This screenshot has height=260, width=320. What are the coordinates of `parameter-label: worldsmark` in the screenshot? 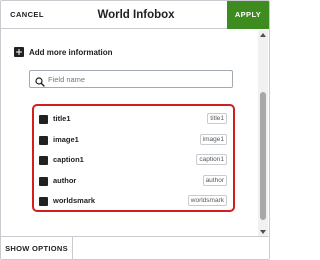 It's located at (74, 200).